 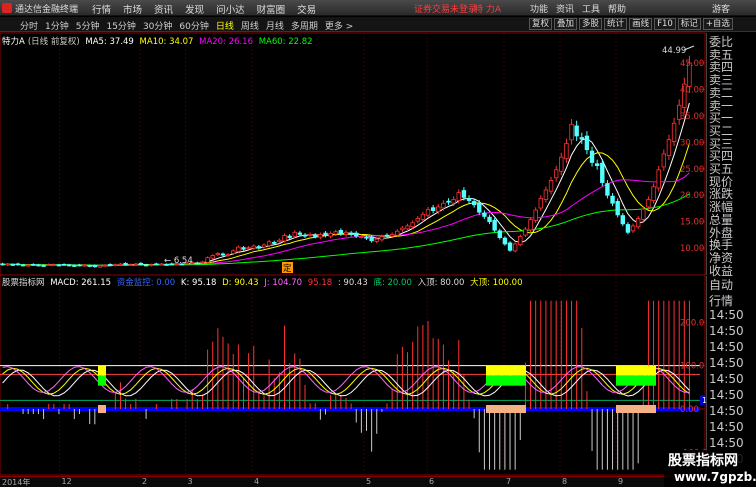 What do you see at coordinates (509, 481) in the screenshot?
I see `date-tick-label: 7` at bounding box center [509, 481].